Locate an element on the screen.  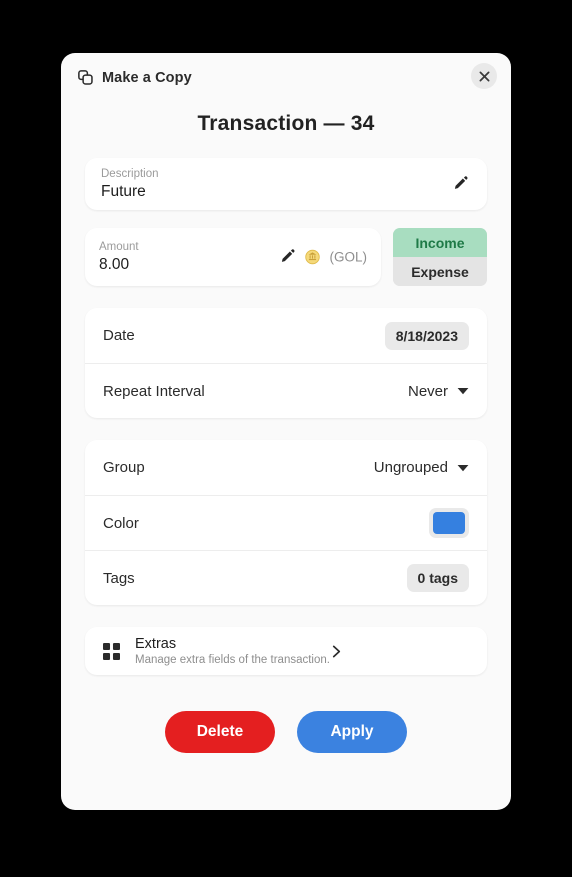
toggle-option-expense: Expense is located at coordinates (440, 271).